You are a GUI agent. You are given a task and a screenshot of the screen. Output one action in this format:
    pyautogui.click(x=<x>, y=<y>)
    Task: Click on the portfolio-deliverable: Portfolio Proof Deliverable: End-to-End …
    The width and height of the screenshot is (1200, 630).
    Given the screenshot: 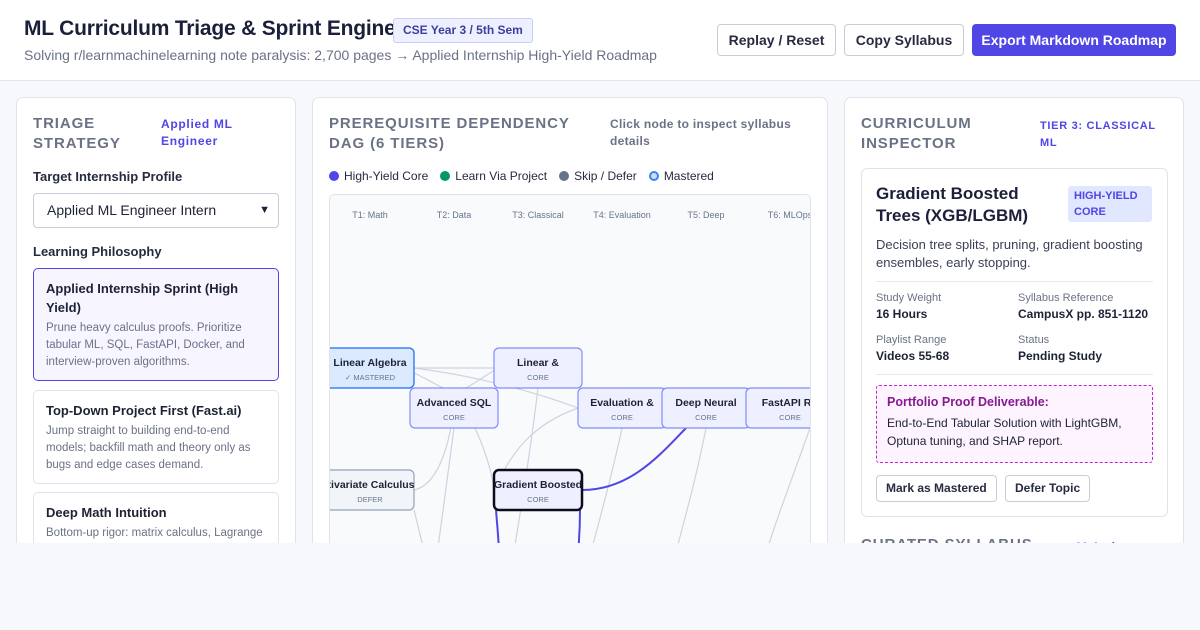 What is the action you would take?
    pyautogui.click(x=1014, y=424)
    